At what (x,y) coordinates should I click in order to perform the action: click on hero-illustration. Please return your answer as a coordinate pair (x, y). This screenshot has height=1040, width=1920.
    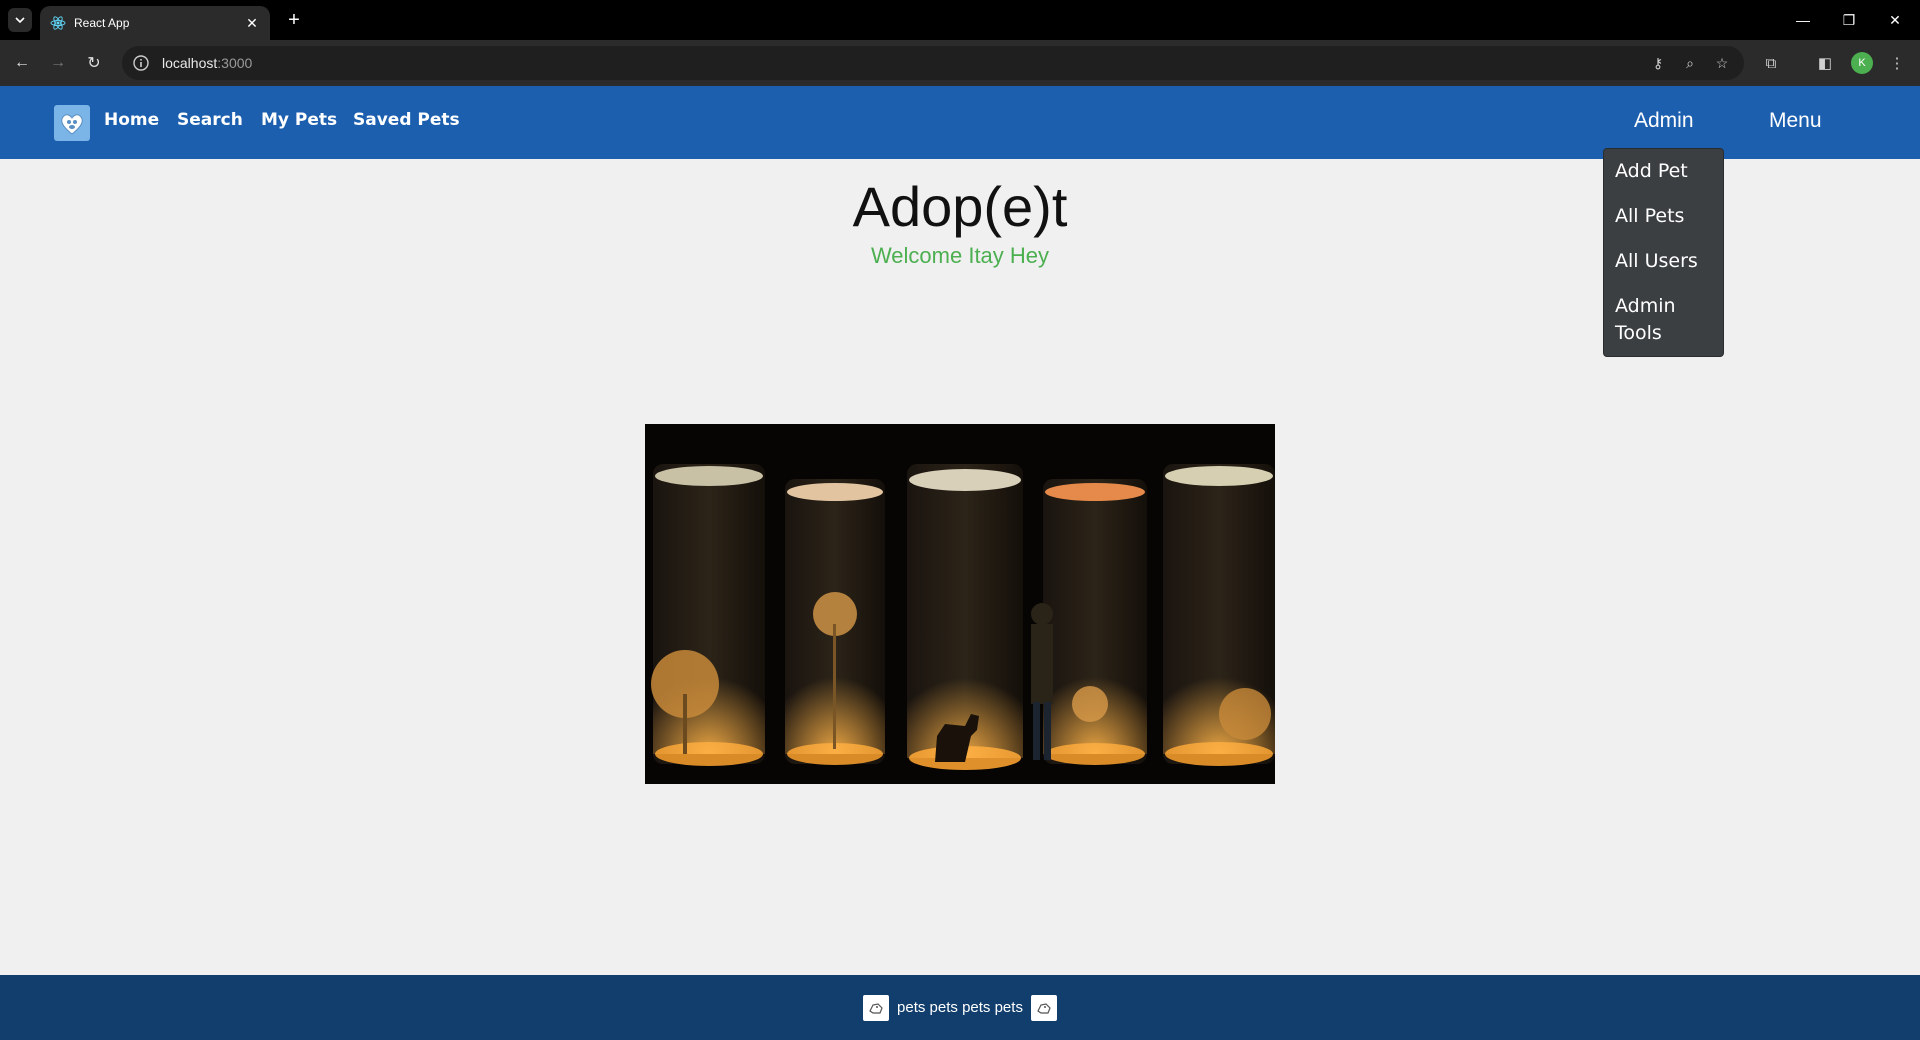
    Looking at the image, I should click on (960, 604).